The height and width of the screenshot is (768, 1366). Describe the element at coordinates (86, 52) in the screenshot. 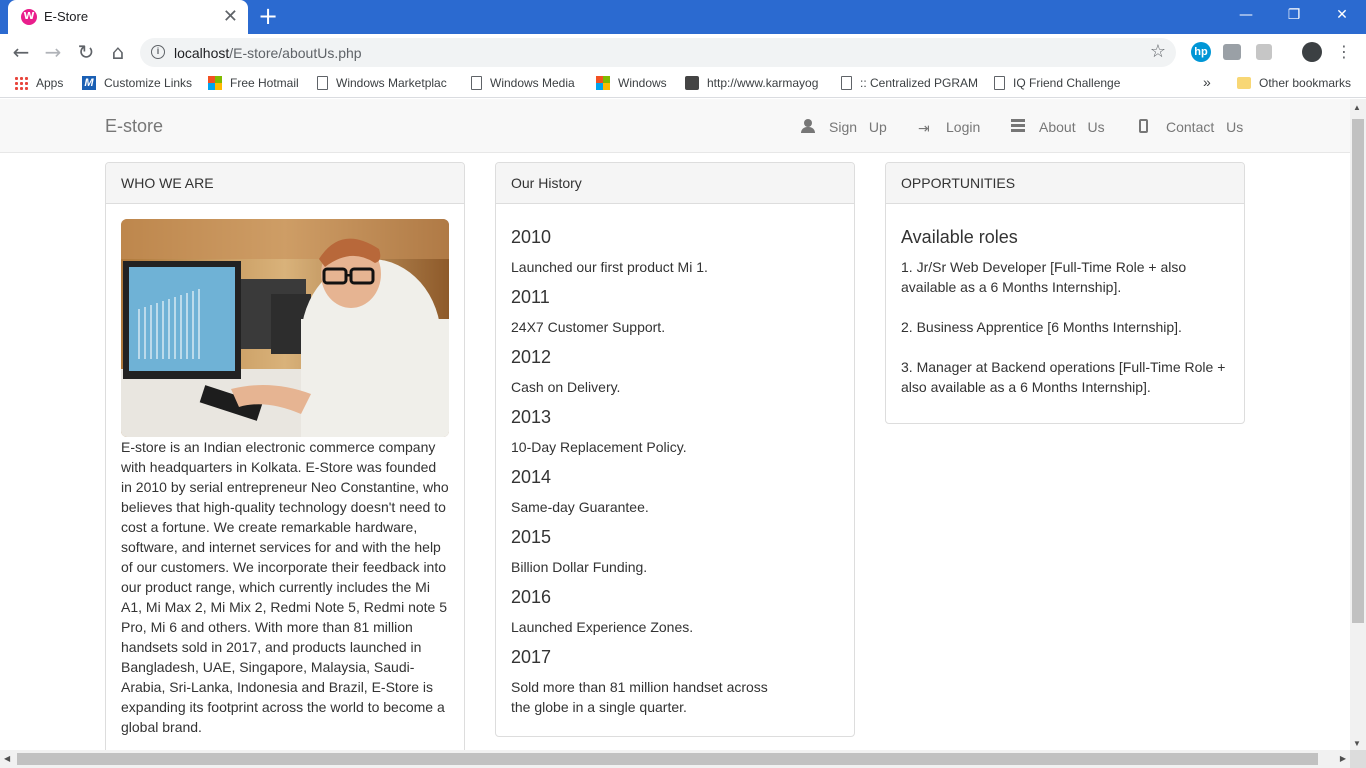

I see `reload-icon: ↻` at that location.